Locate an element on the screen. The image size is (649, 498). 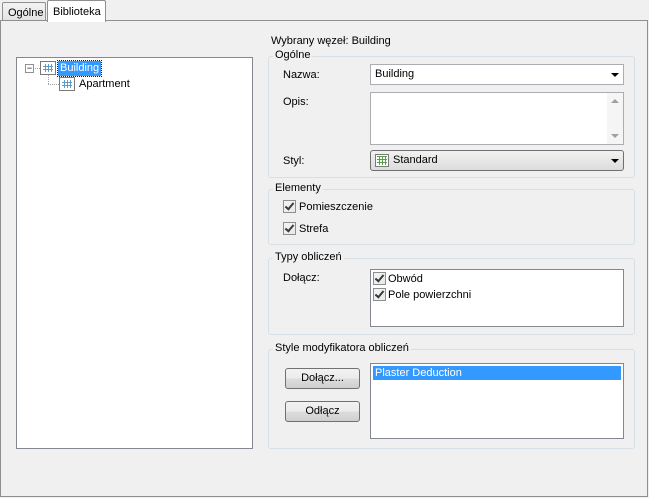
apartment-node-icon is located at coordinates (67, 84).